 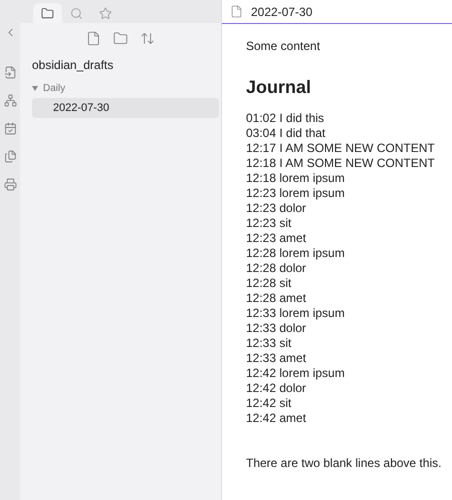 What do you see at coordinates (286, 133) in the screenshot?
I see `text-line: 03:04 I did that` at bounding box center [286, 133].